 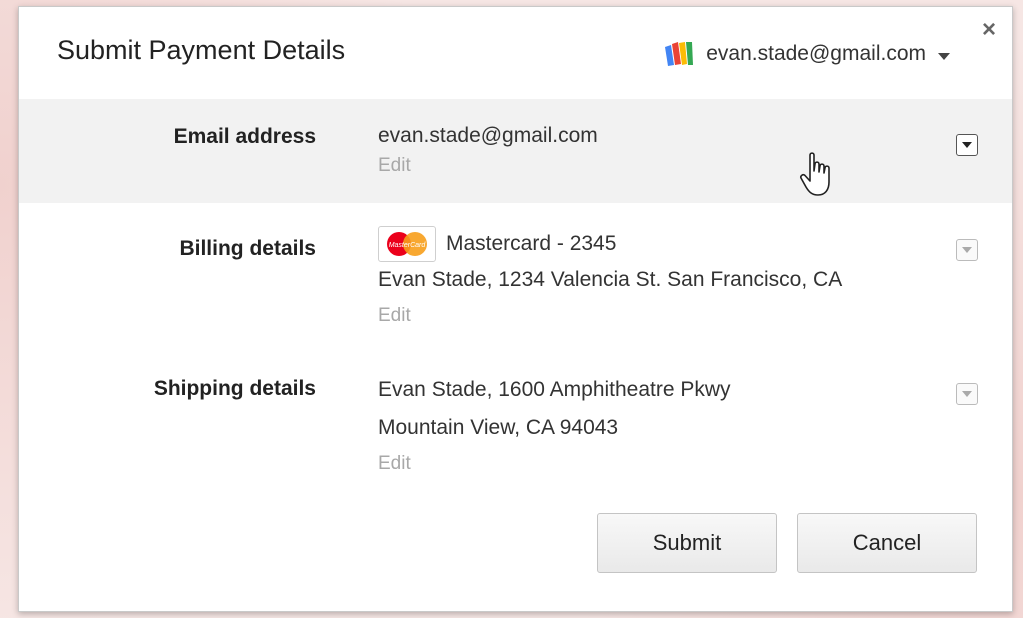 What do you see at coordinates (815, 174) in the screenshot?
I see `hand-cursor-icon` at bounding box center [815, 174].